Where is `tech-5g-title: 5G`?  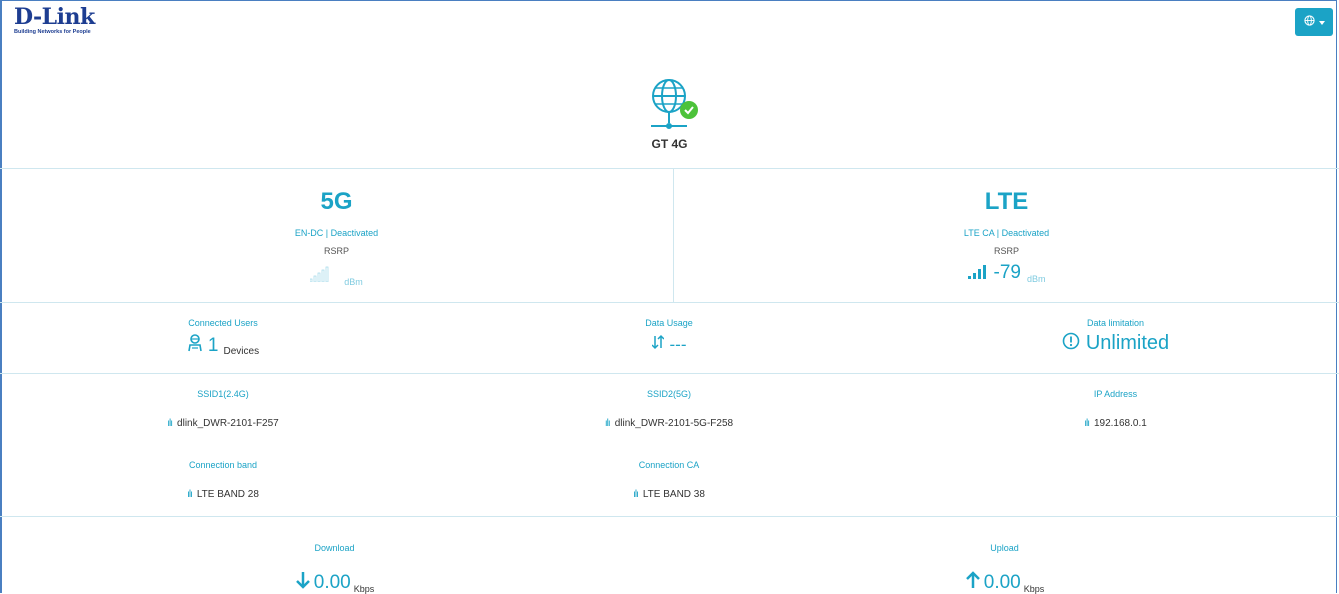 tech-5g-title: 5G is located at coordinates (336, 201).